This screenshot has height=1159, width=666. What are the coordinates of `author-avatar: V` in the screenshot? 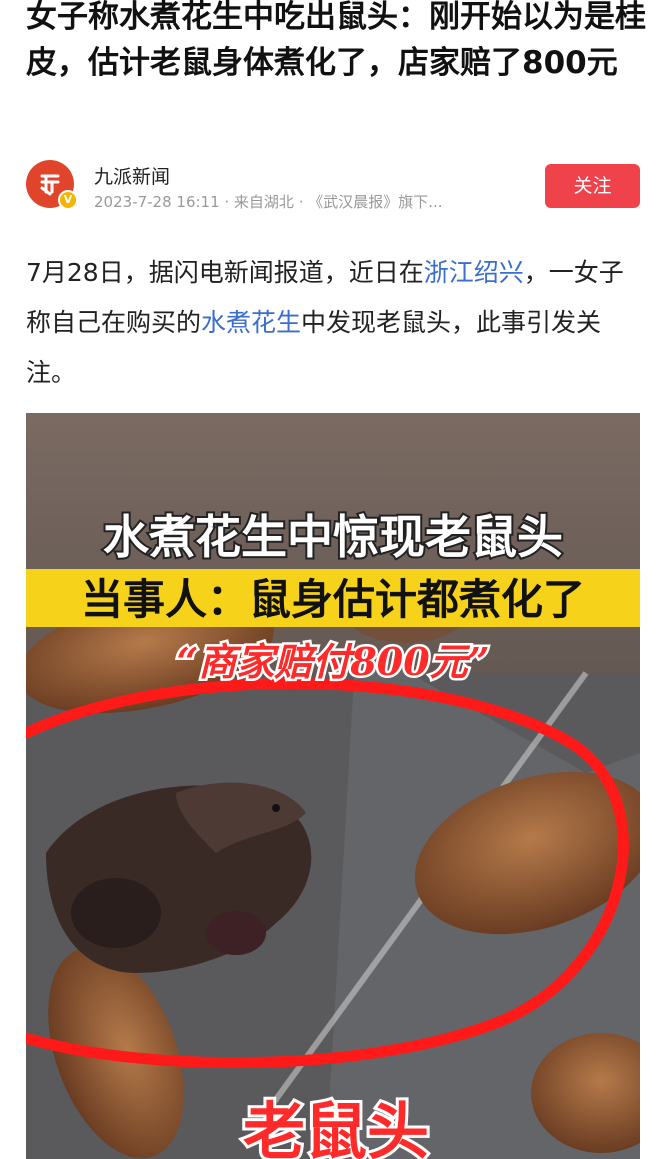 It's located at (52, 185).